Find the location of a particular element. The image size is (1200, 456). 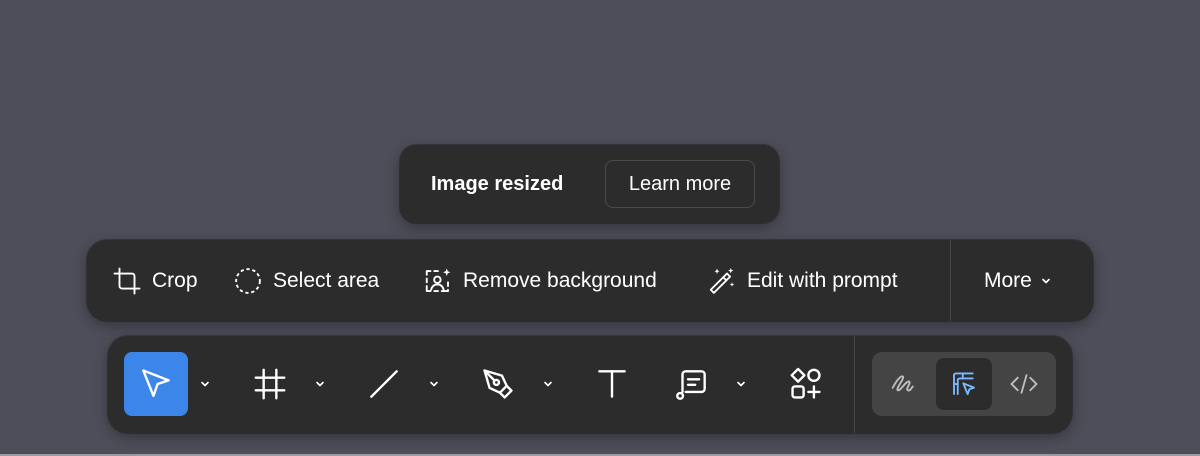

frame-icon is located at coordinates (270, 384).